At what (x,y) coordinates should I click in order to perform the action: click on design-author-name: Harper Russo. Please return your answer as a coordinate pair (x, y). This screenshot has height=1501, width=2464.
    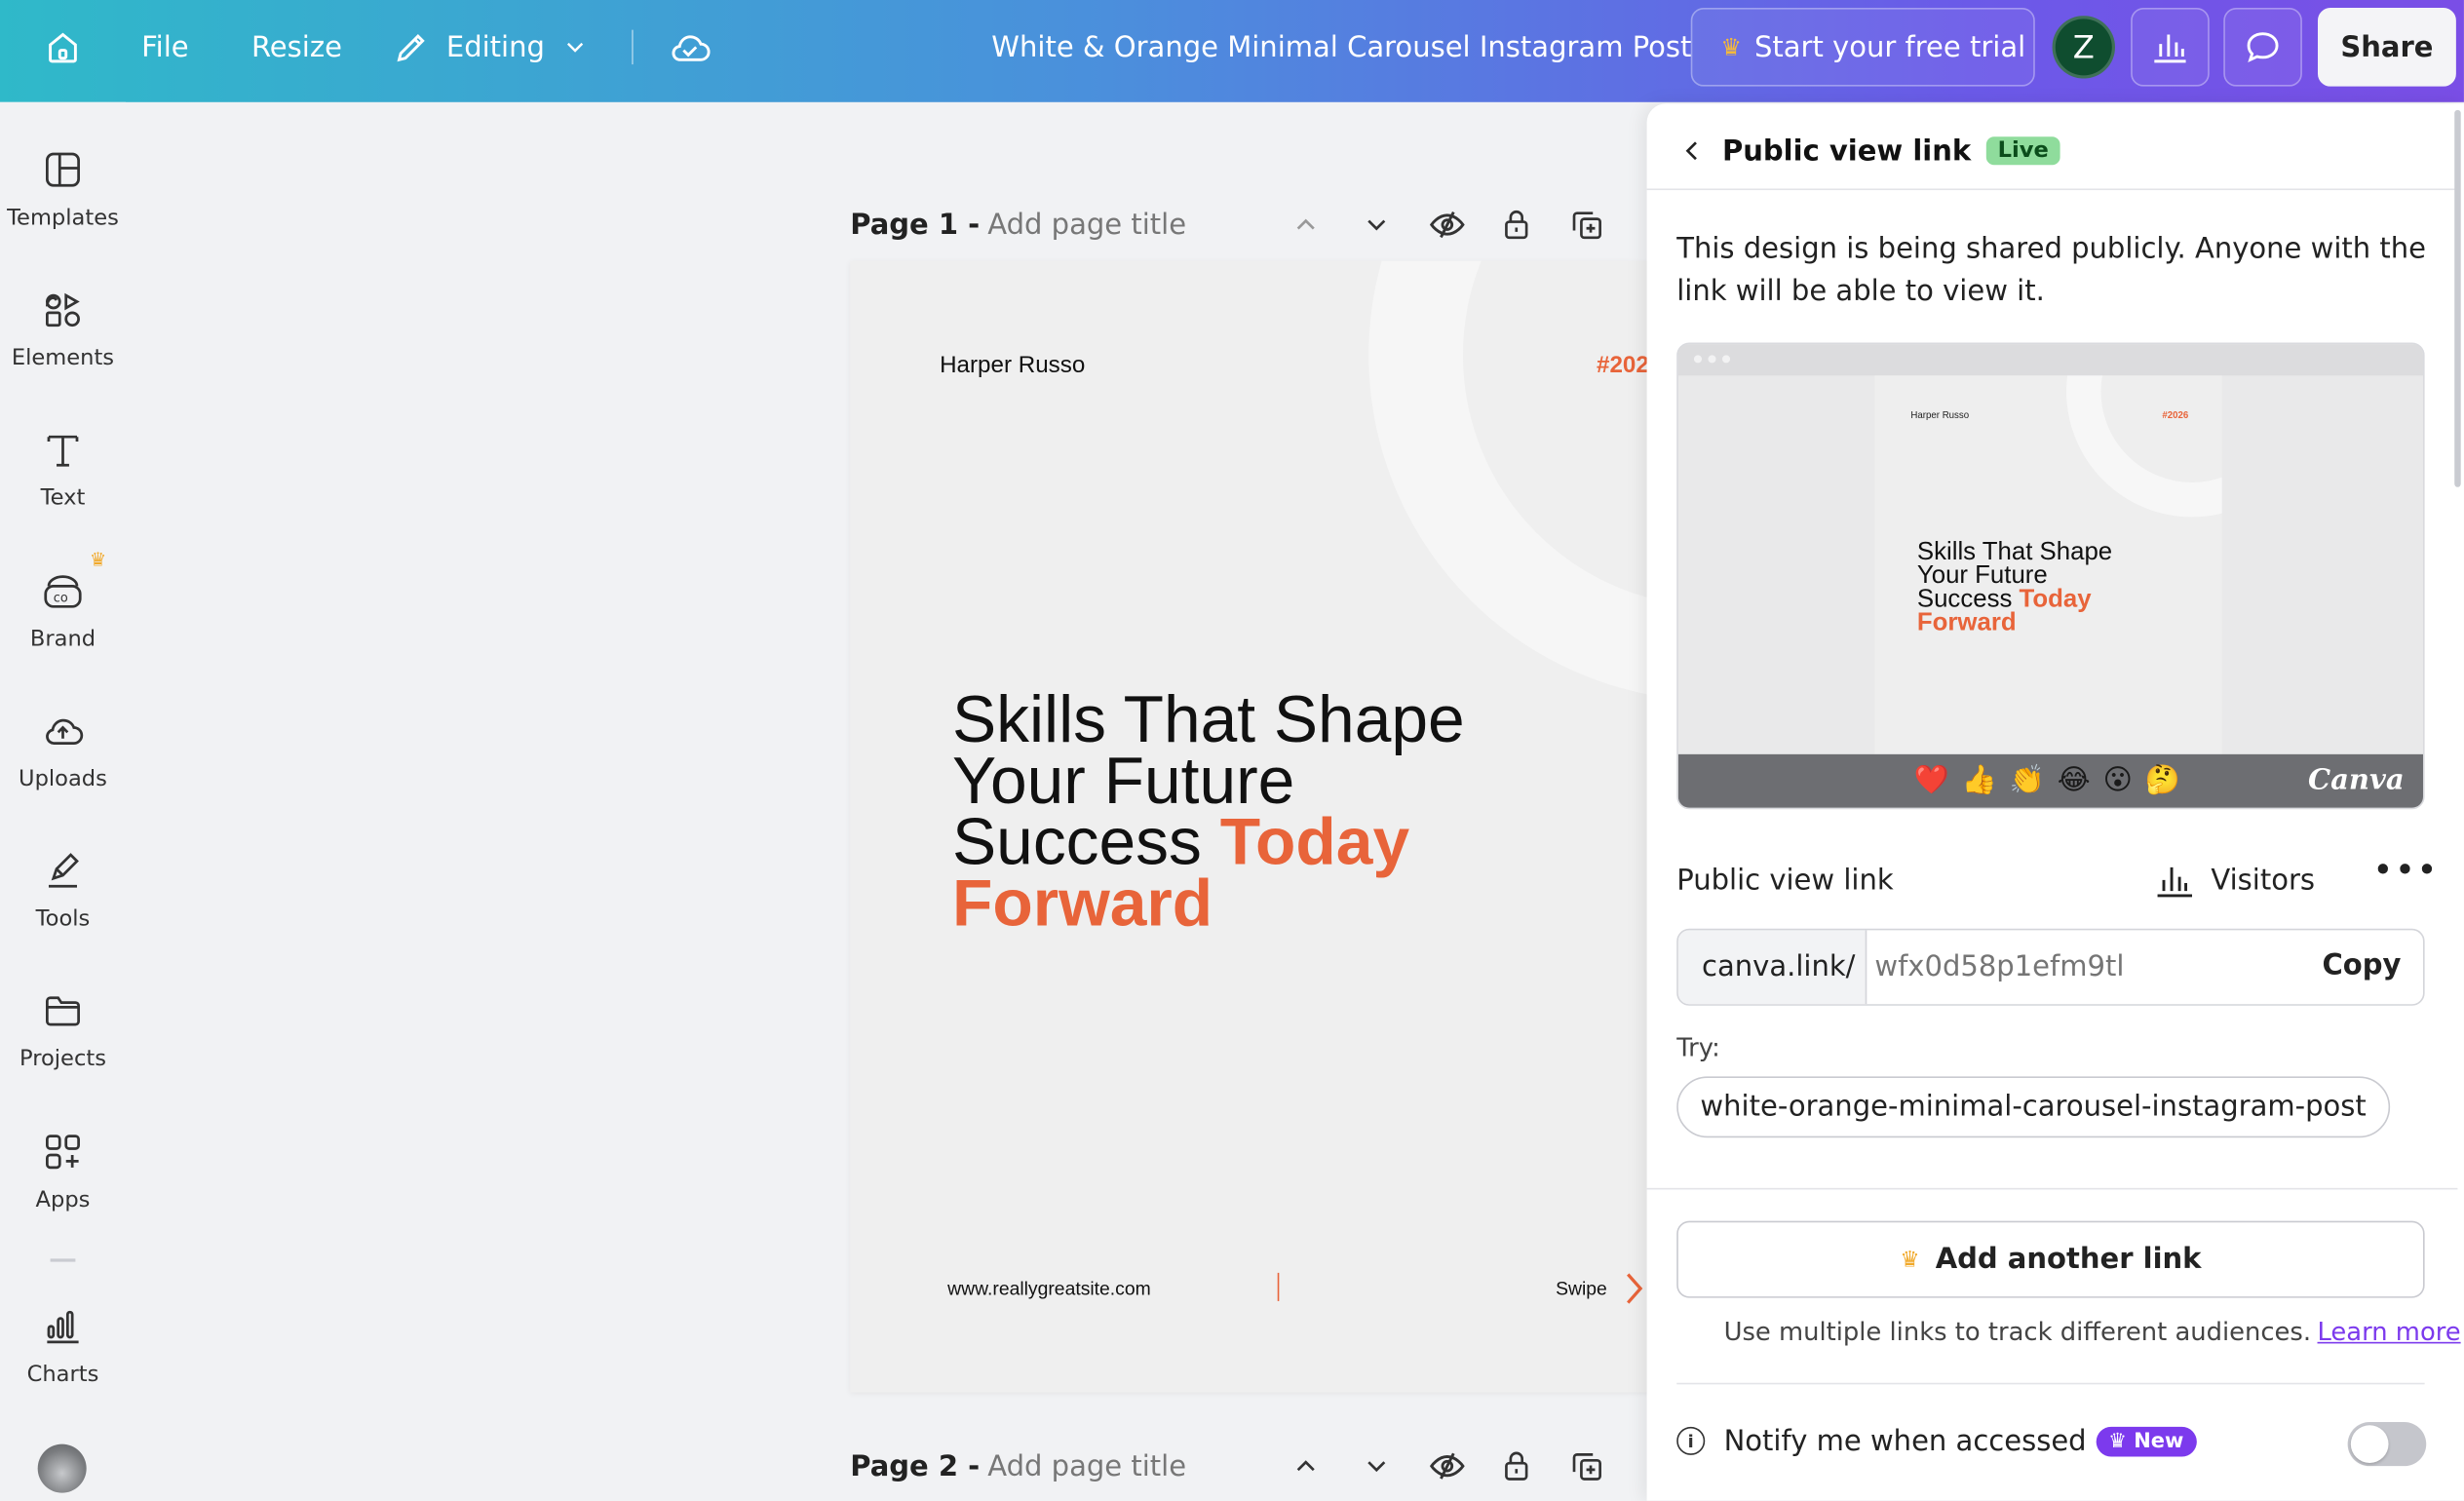
    Looking at the image, I should click on (1013, 365).